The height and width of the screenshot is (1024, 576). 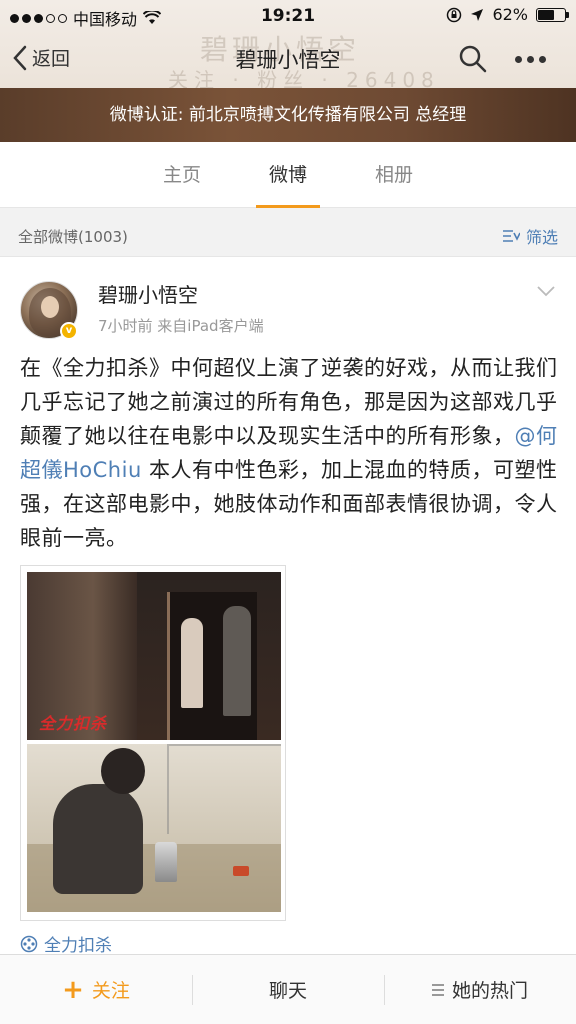 What do you see at coordinates (511, 236) in the screenshot?
I see `filter-icon` at bounding box center [511, 236].